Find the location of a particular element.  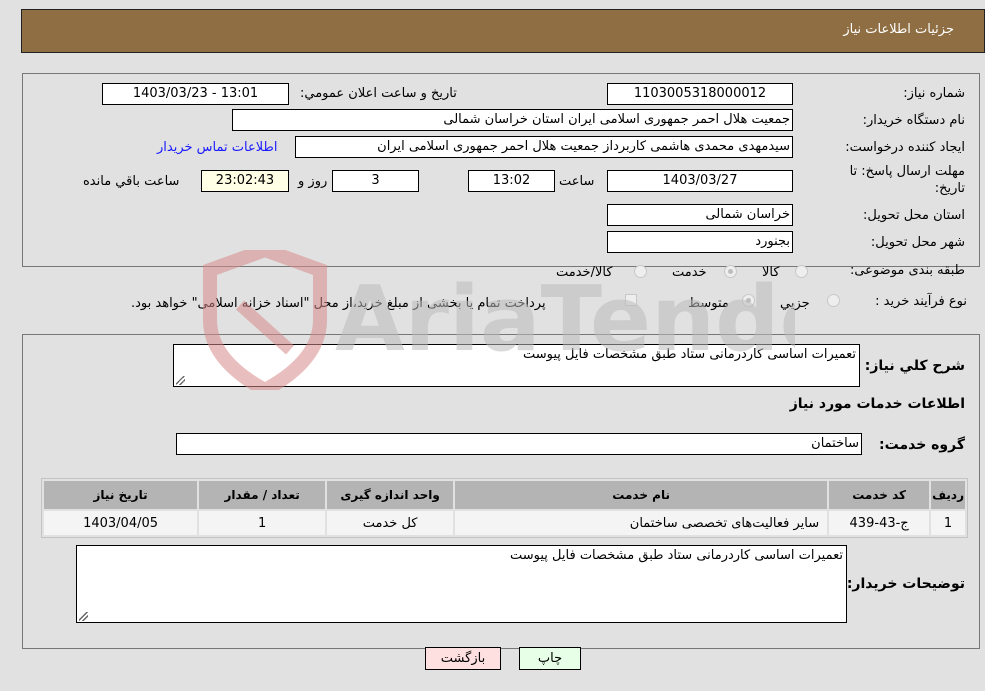

announce-field: 1403/03/23 - 13:01 is located at coordinates (195, 94).